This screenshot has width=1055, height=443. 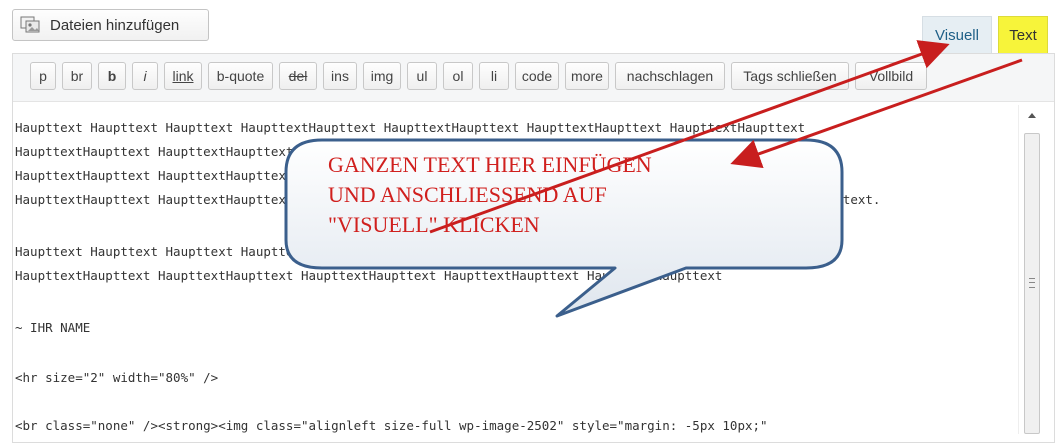 I want to click on qt-fullscreen-button: Vollbild, so click(x=891, y=76).